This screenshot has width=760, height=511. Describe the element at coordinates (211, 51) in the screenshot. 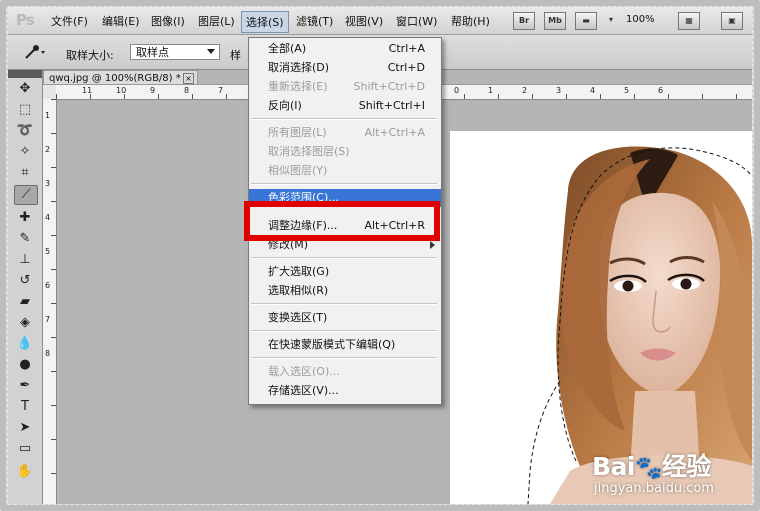

I see `chevron-down-icon` at that location.